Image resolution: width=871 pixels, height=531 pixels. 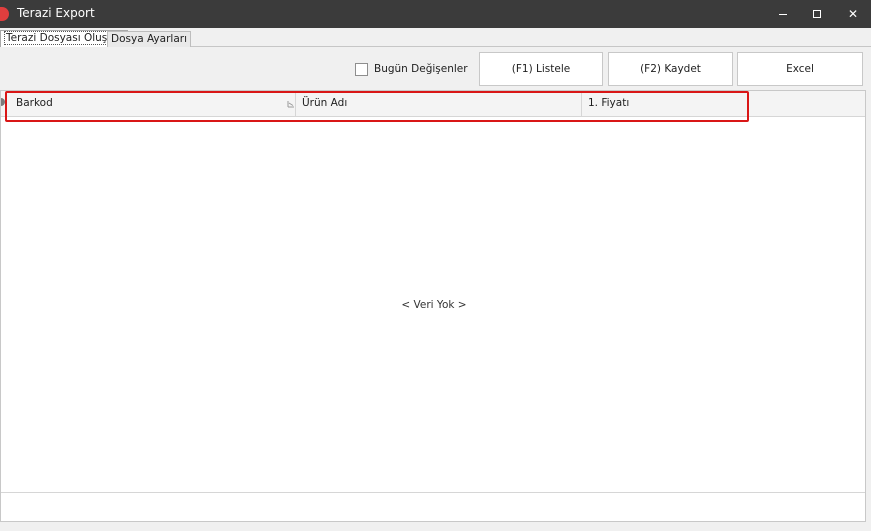 I want to click on app-logo-icon, so click(x=4, y=14).